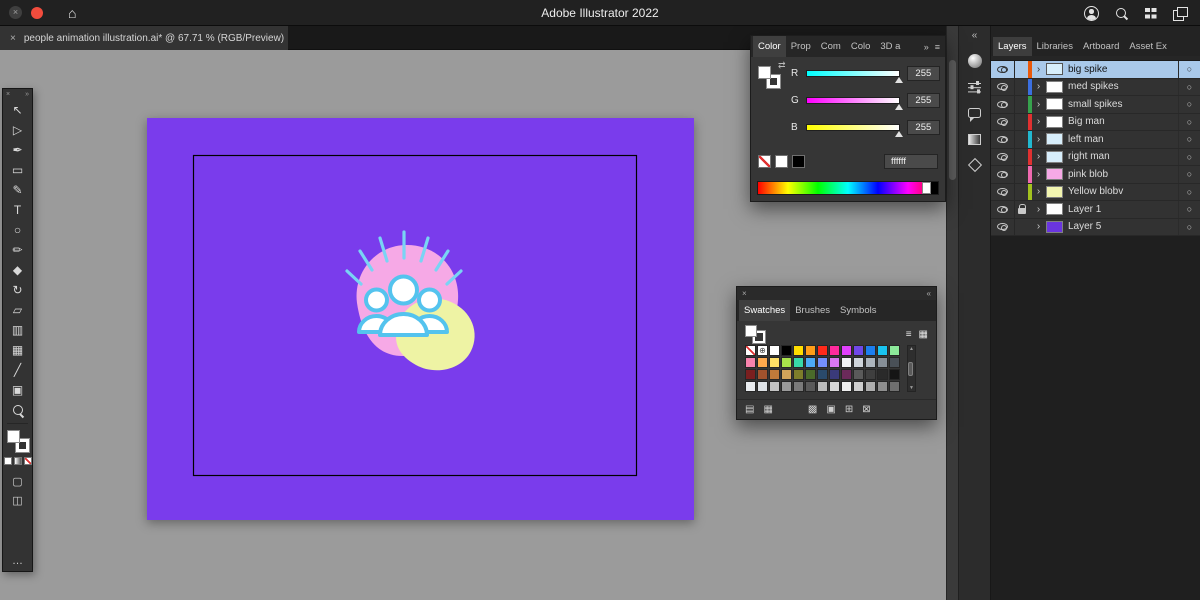 Image resolution: width=1200 pixels, height=600 pixels. I want to click on panel-collapse-icon: «, so click(929, 293).